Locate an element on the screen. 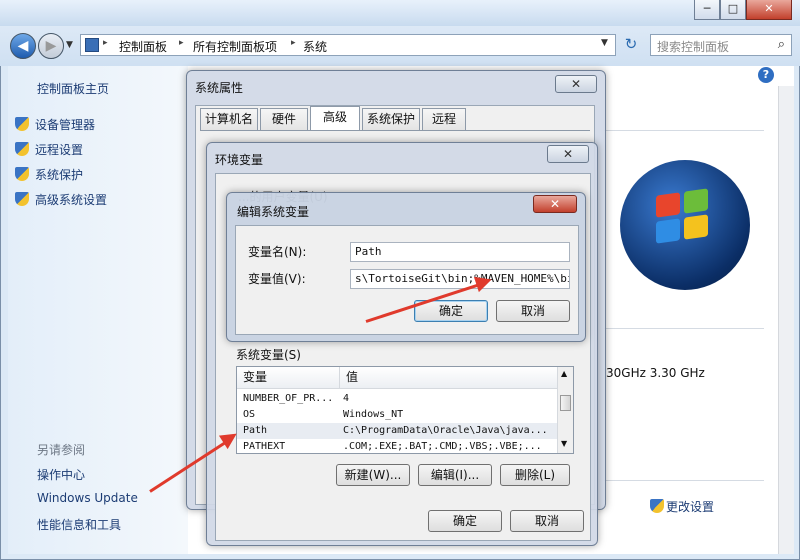 The height and width of the screenshot is (560, 800). refresh-icon: ↻ is located at coordinates (631, 45).